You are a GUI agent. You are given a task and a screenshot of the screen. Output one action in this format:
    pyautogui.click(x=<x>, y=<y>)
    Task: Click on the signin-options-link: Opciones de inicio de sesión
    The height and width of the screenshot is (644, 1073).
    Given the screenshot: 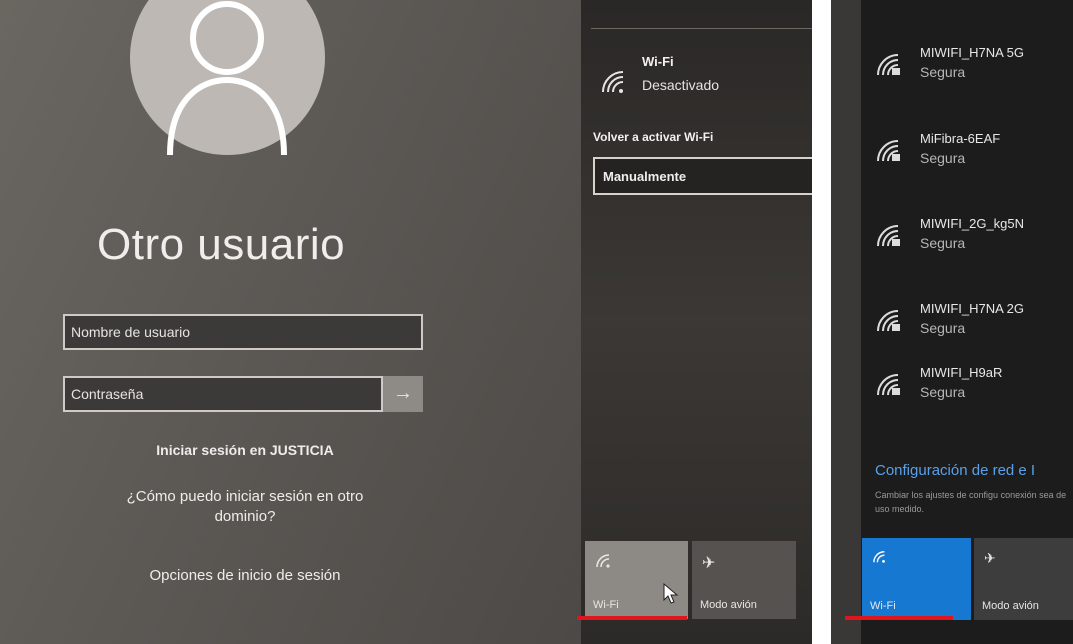 What is the action you would take?
    pyautogui.click(x=245, y=575)
    